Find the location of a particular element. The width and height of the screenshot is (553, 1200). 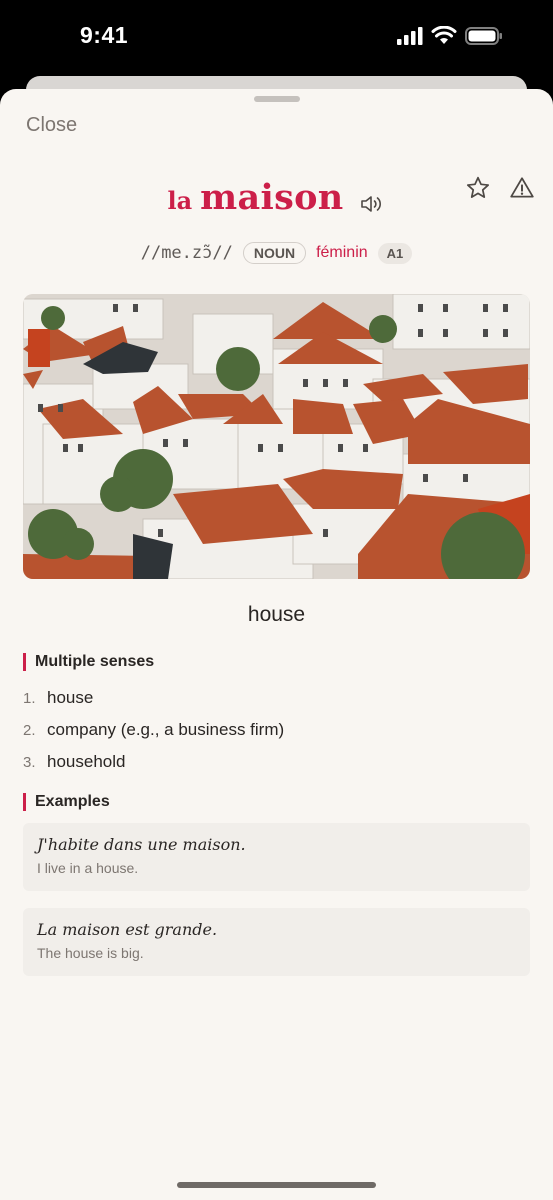

senses-section-title: Multiple senses is located at coordinates (88, 662).